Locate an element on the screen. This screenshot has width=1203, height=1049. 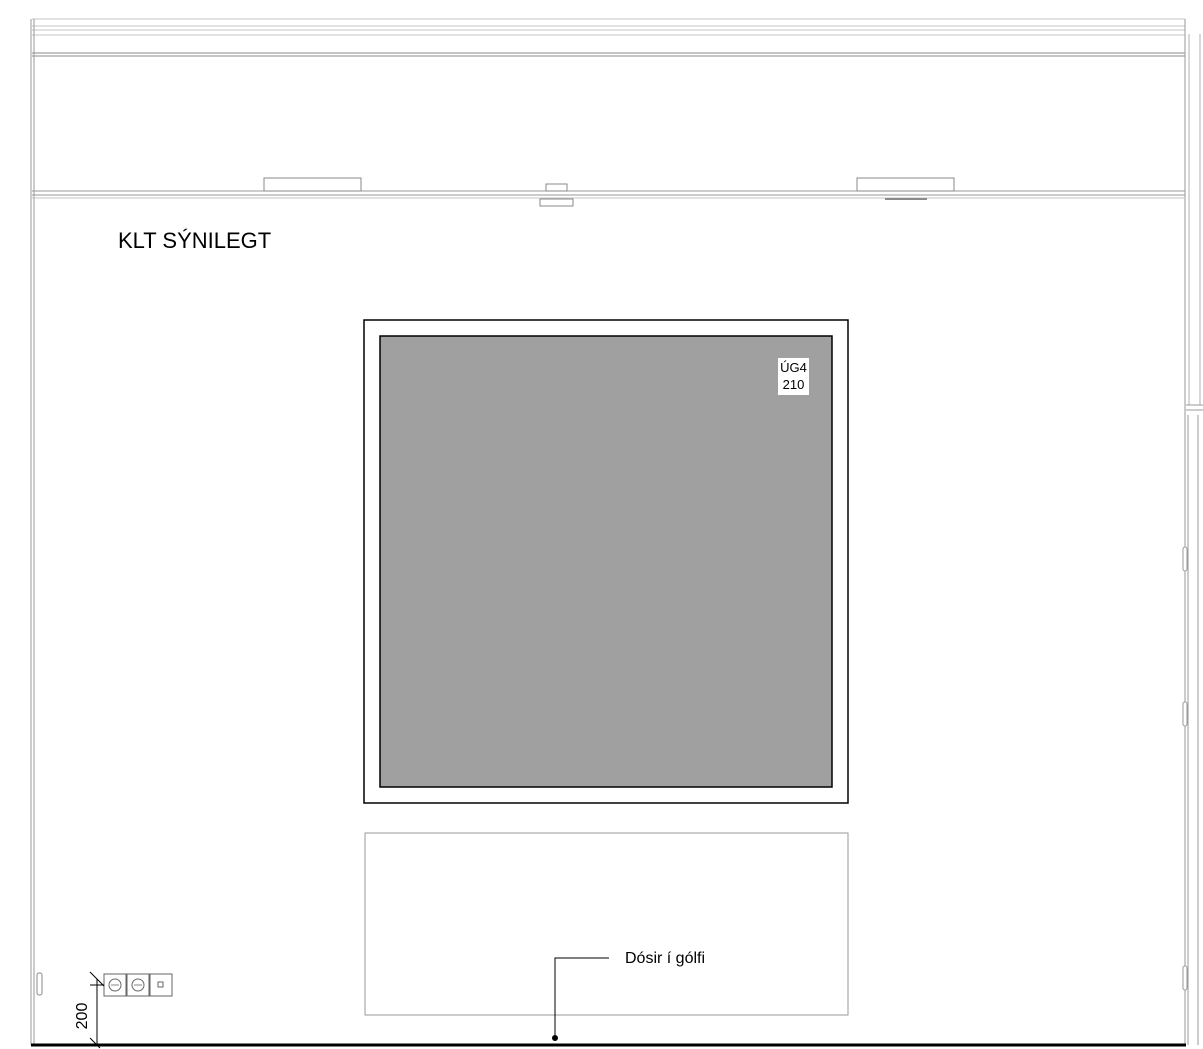
radiator-panel is located at coordinates (606, 924).